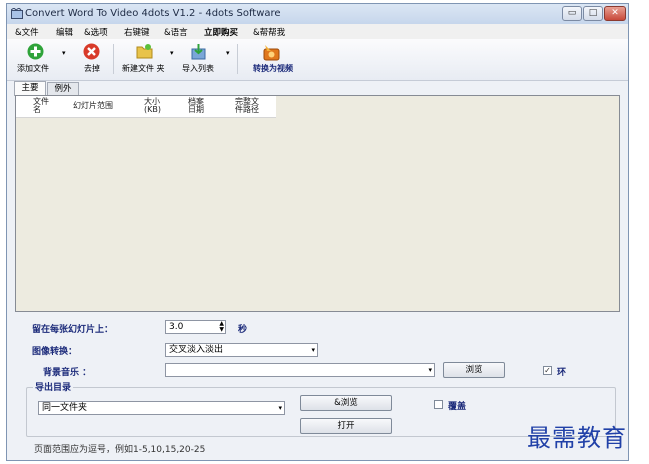  What do you see at coordinates (176, 327) in the screenshot?
I see `stay-duration-value: 3.0` at bounding box center [176, 327].